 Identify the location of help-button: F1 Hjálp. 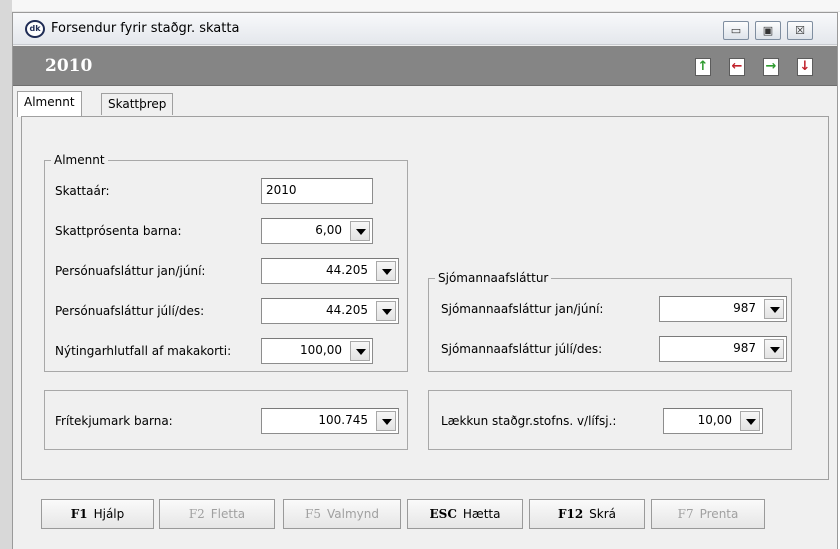
(97, 514).